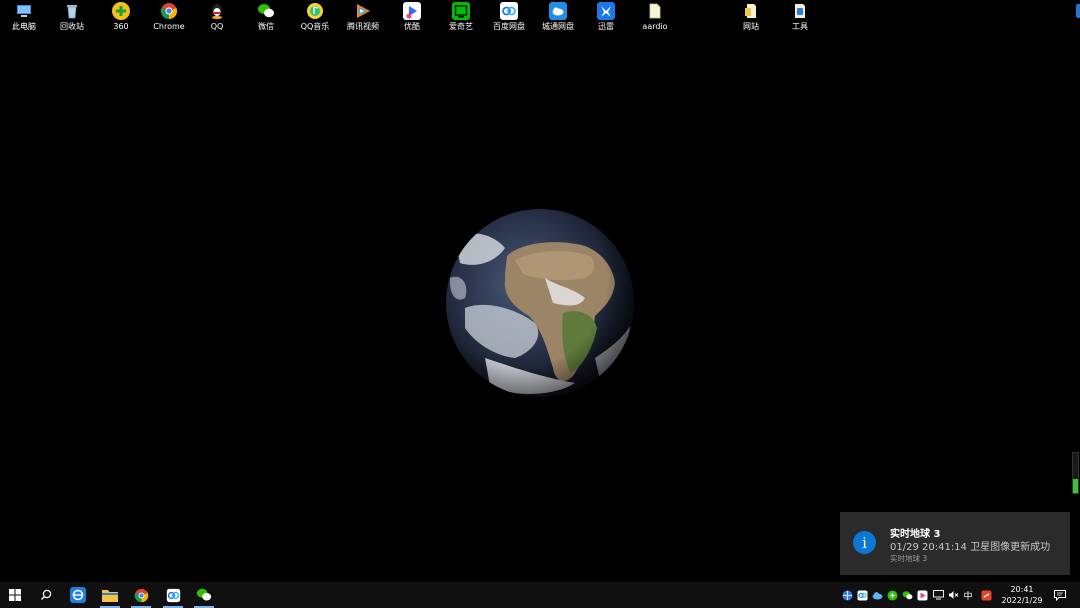 The image size is (1080, 608). I want to click on hidden-window-edge, so click(1078, 11).